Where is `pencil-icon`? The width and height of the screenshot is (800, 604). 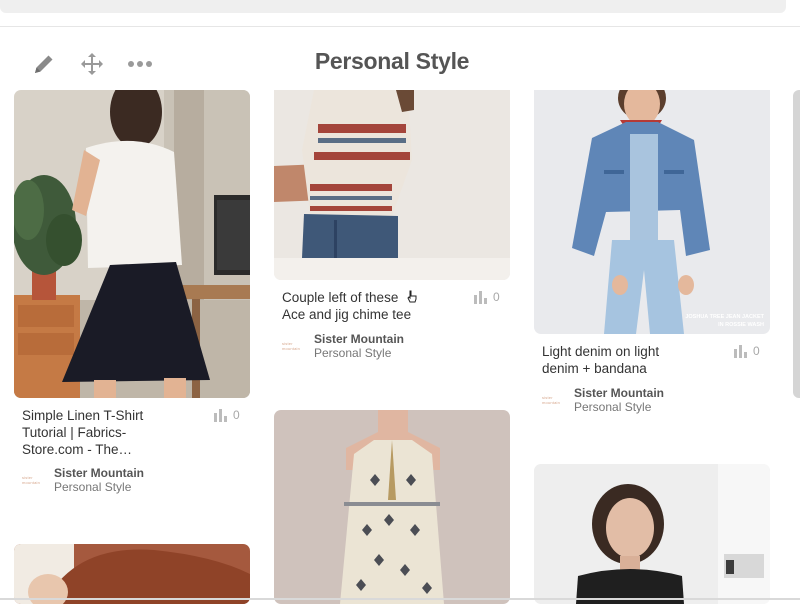
pencil-icon is located at coordinates (44, 64).